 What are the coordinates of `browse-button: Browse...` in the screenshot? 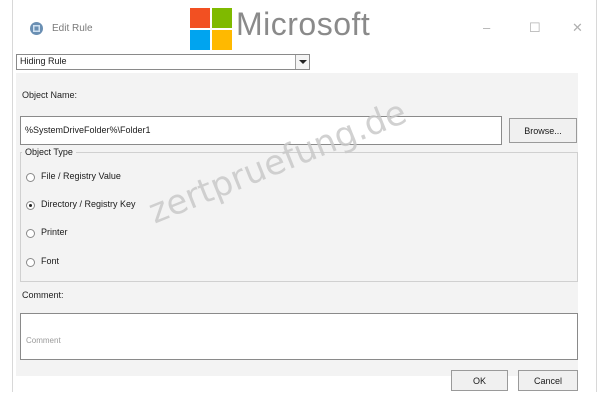 It's located at (543, 130).